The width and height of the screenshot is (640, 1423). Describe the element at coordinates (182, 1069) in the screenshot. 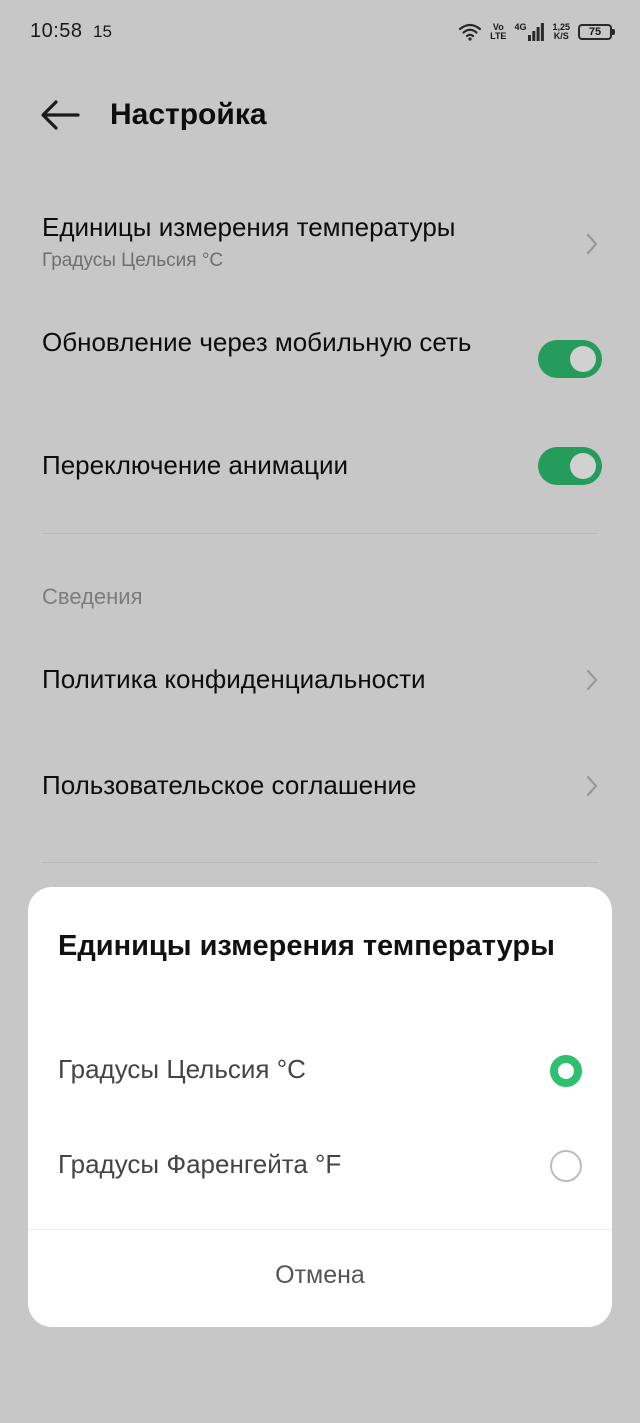

I see `option-label: Градусы Цельсия °C` at that location.